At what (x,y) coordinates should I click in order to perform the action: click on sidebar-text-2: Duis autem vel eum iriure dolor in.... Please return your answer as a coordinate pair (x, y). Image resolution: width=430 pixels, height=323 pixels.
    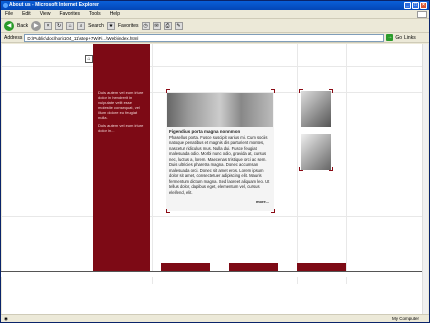
    Looking at the image, I should click on (121, 128).